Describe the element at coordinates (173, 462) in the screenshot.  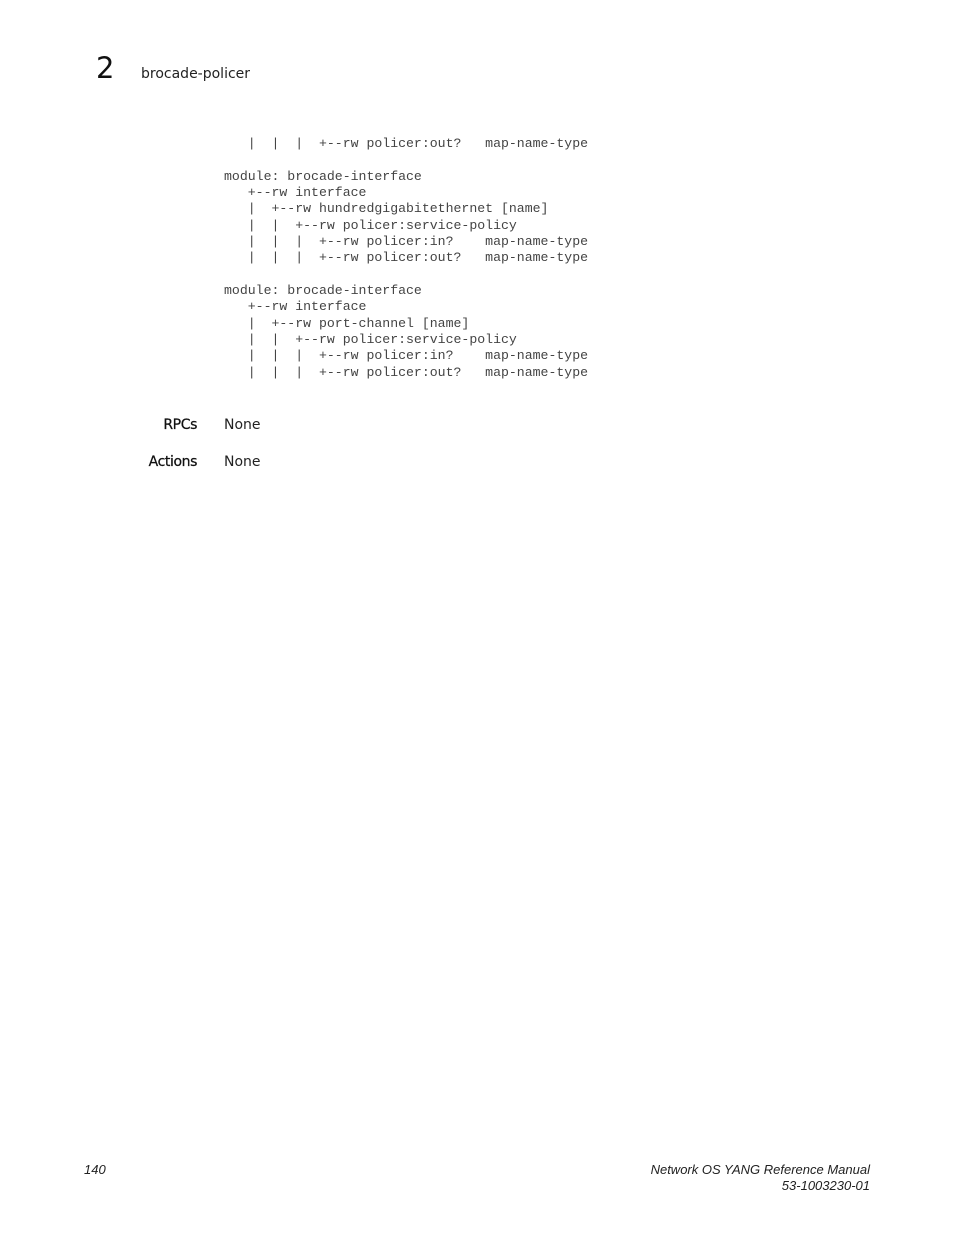
I see `actions-label: Actions` at that location.